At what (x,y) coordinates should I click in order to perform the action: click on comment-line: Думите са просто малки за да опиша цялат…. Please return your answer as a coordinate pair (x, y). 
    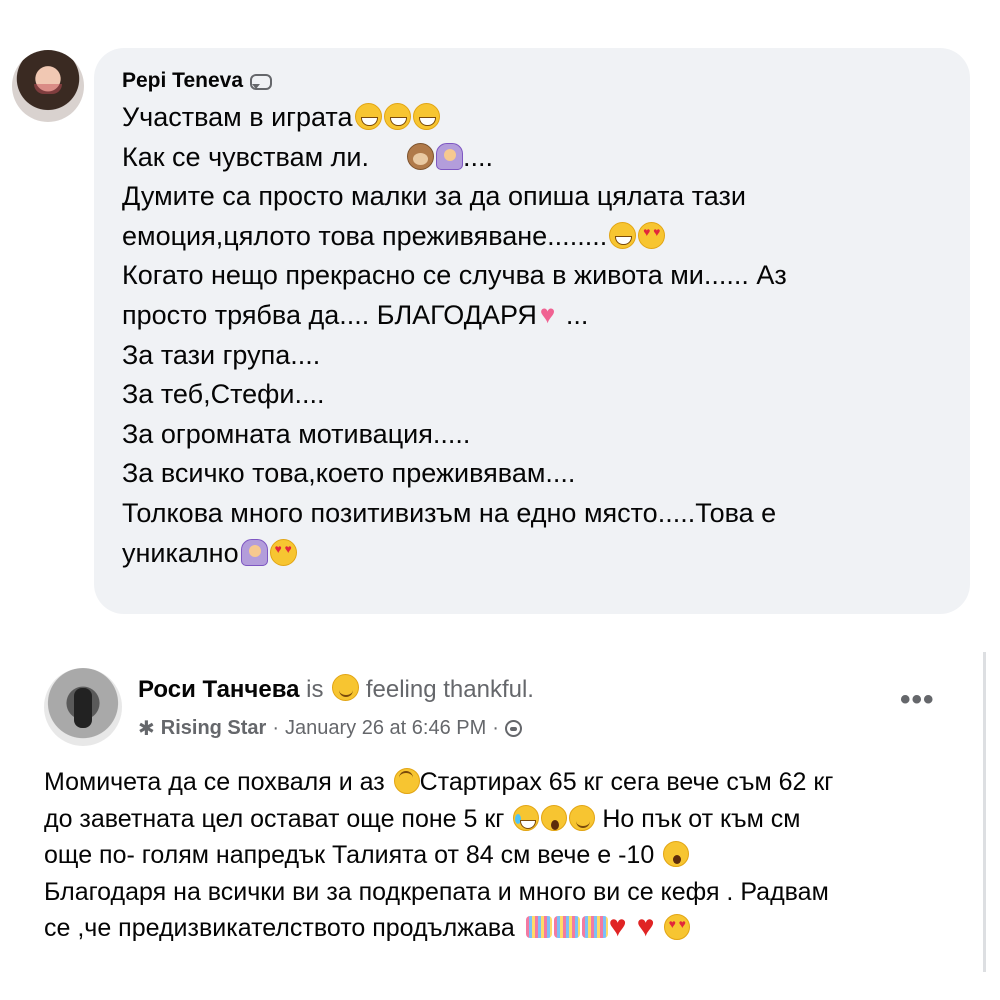
    Looking at the image, I should click on (532, 197).